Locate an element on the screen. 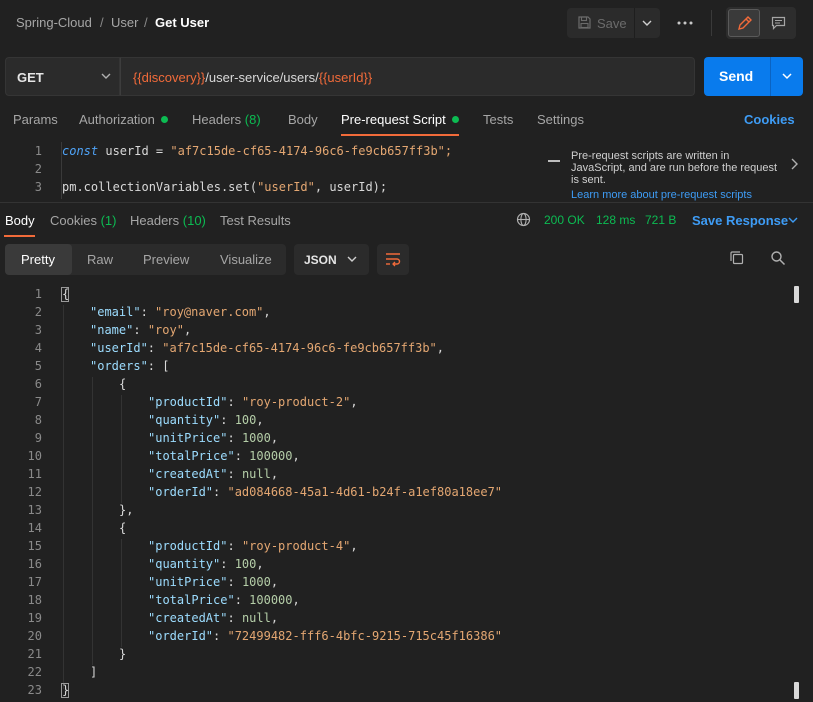  json-line-orders: "orders": [ is located at coordinates (130, 366).